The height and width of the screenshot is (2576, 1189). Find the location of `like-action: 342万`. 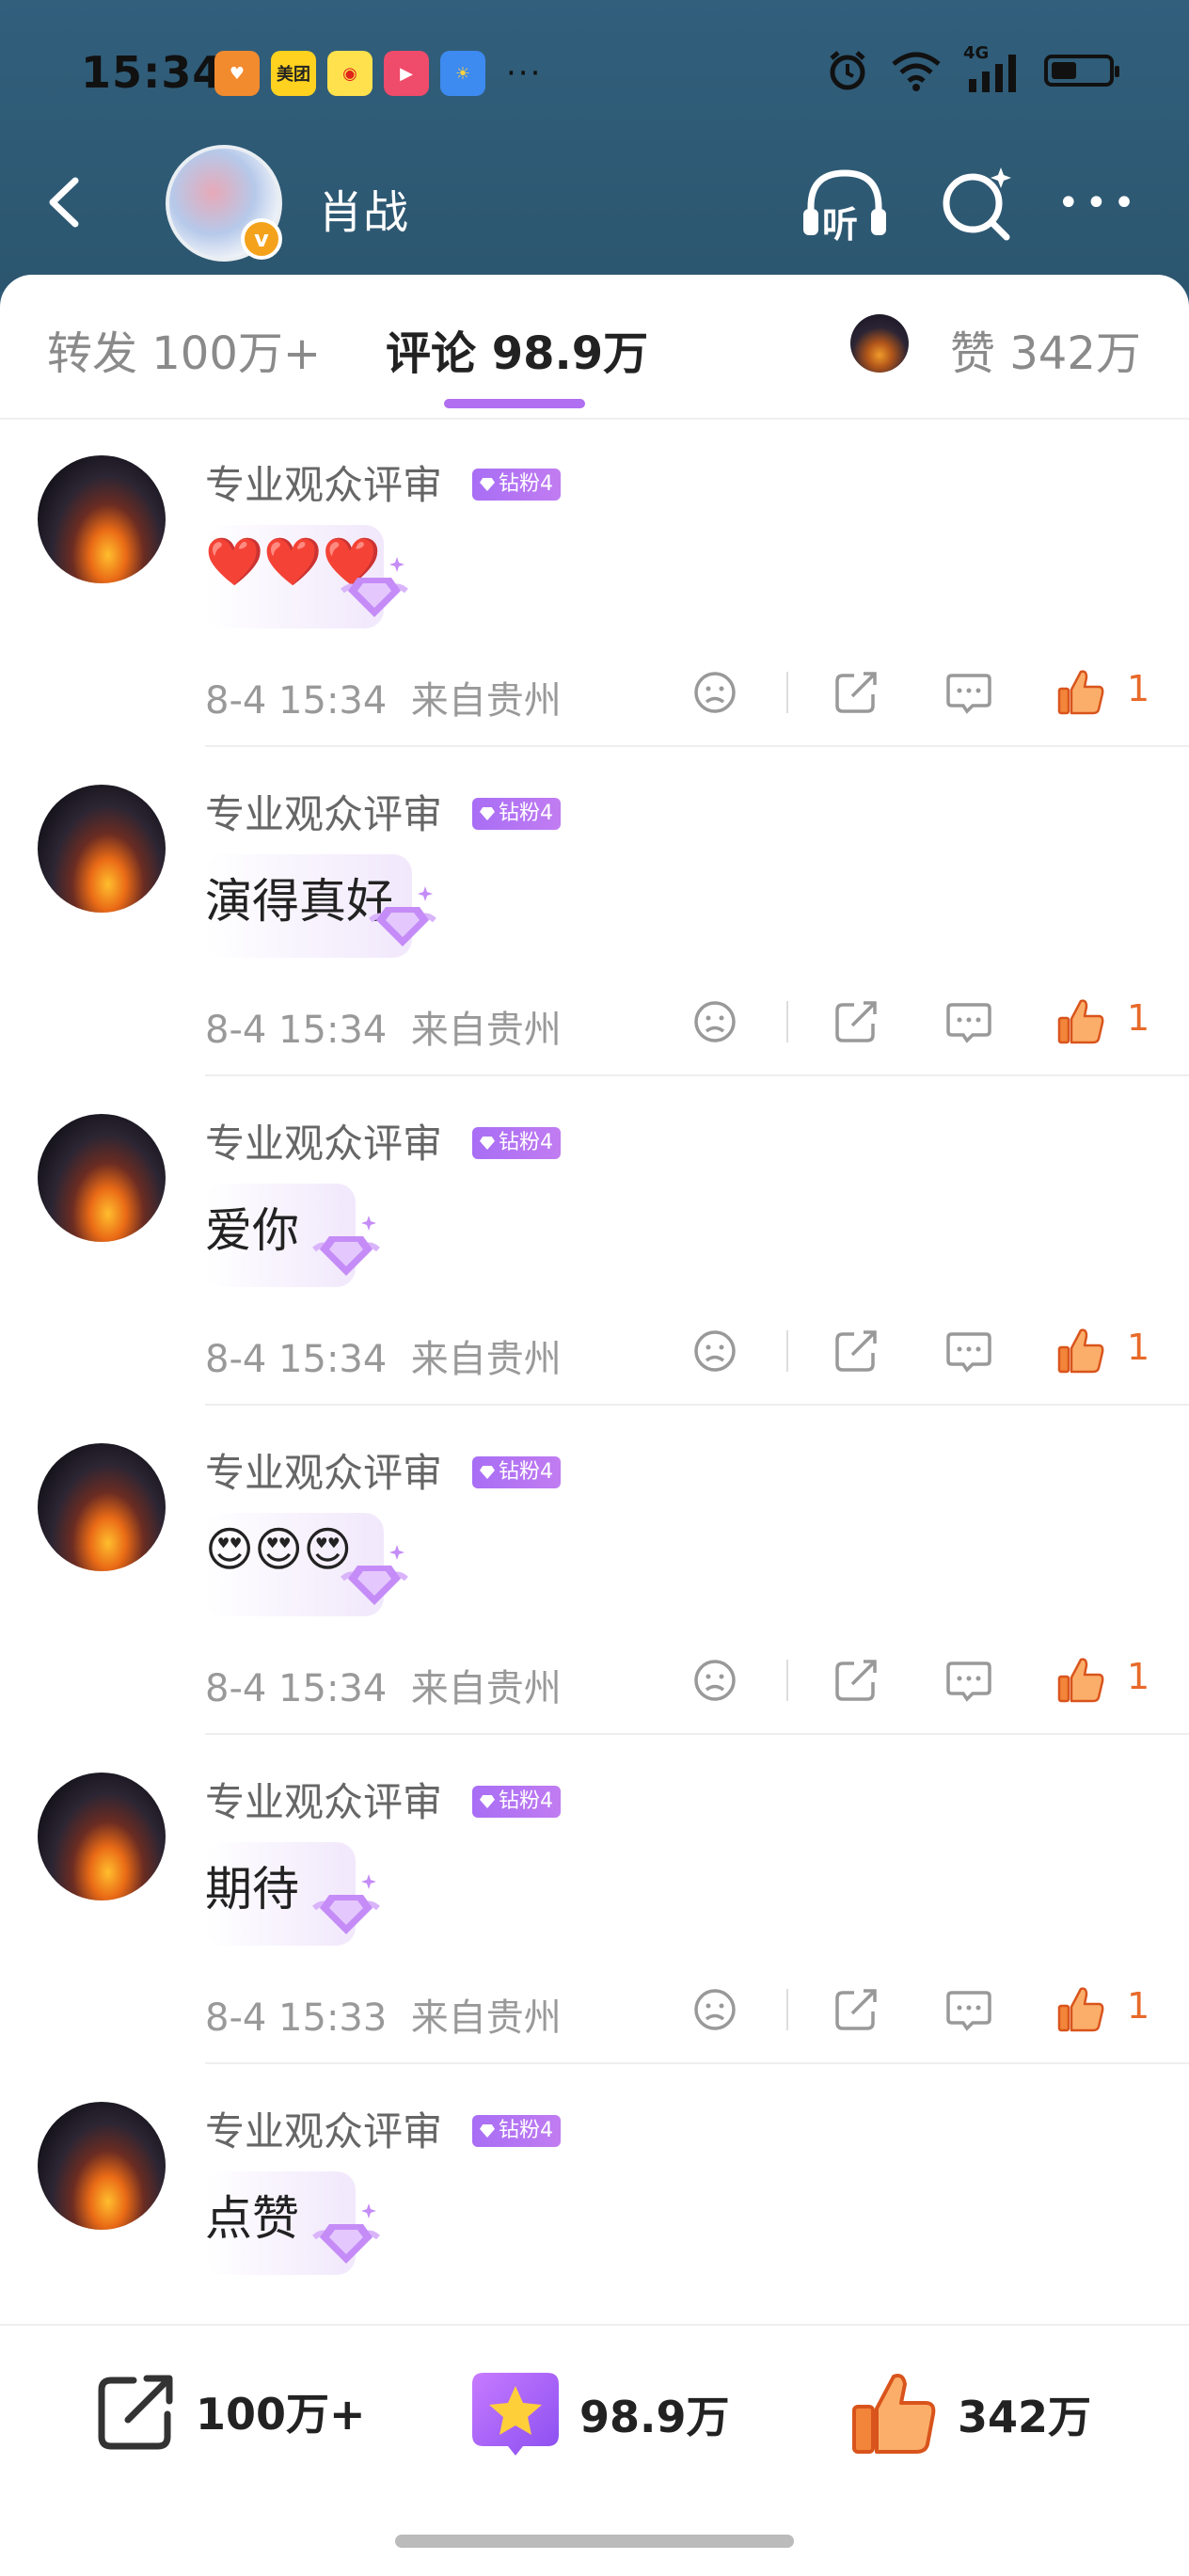

like-action: 342万 is located at coordinates (969, 2414).